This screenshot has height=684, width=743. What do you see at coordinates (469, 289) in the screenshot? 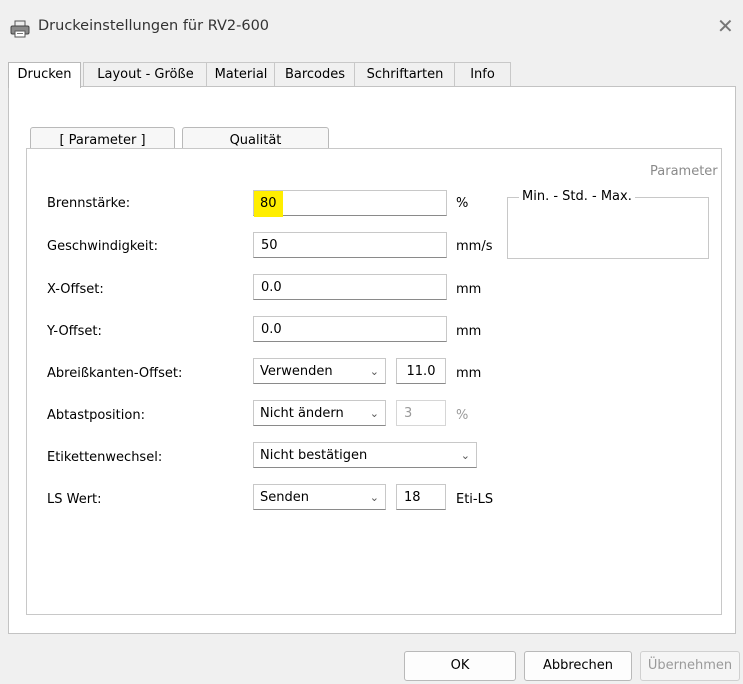
I see `x-offset-unit: mm` at bounding box center [469, 289].